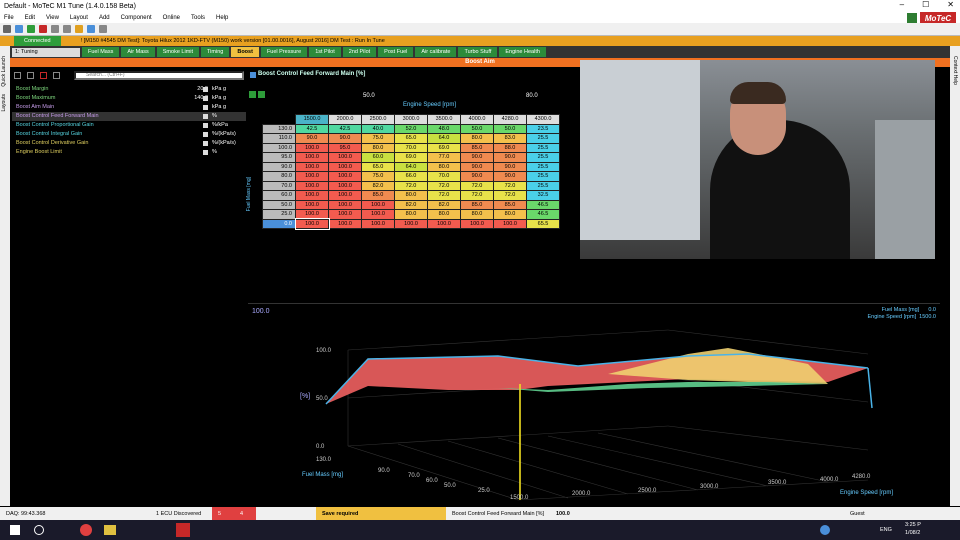 Image resolution: width=960 pixels, height=540 pixels. What do you see at coordinates (129, 116) in the screenshot?
I see `channel-row: Boost Control Feed Forward Main%` at bounding box center [129, 116].